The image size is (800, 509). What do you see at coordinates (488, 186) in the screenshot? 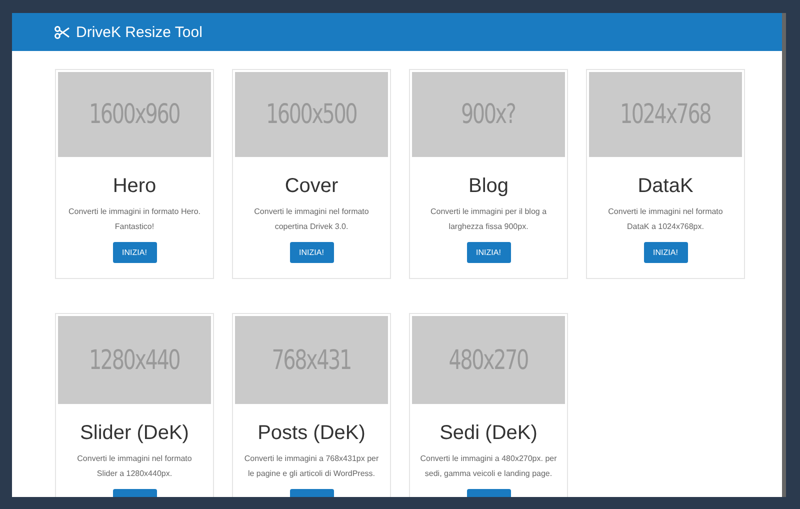
I see `card-title: Blog` at bounding box center [488, 186].